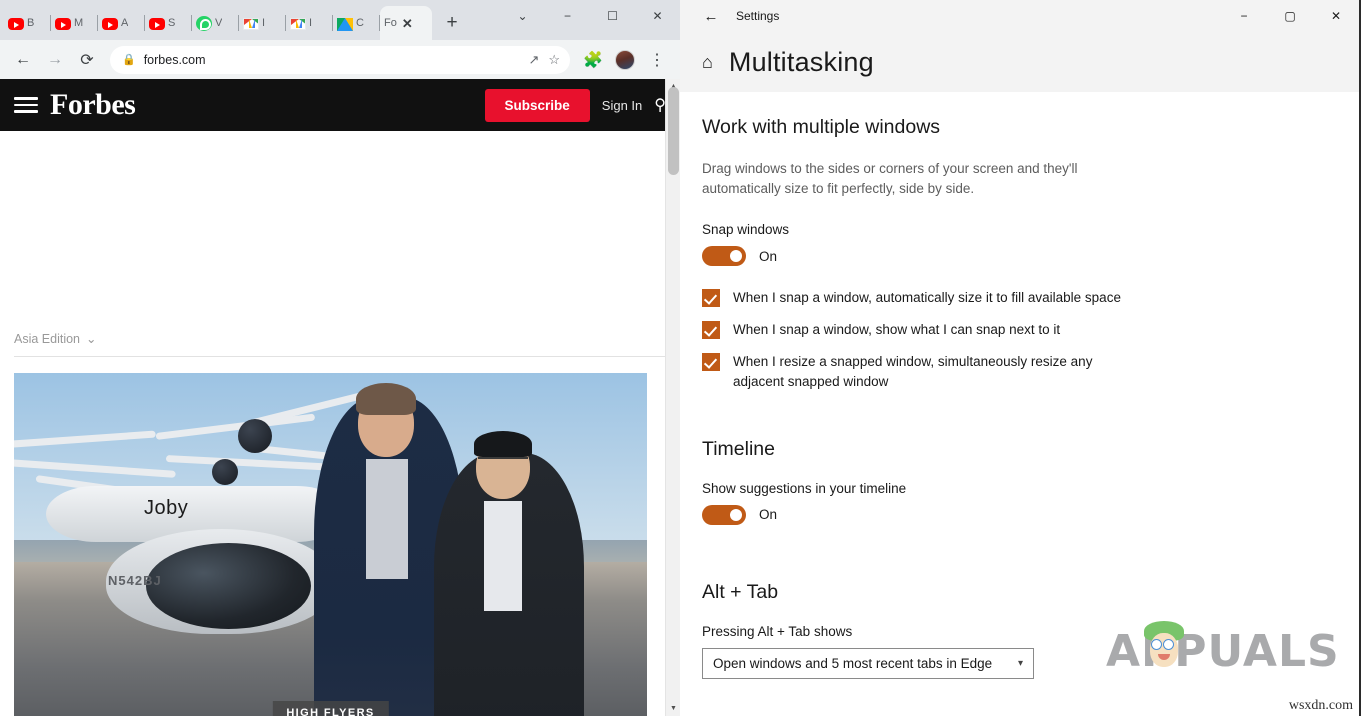  Describe the element at coordinates (804, 488) in the screenshot. I see `timeline-suggestions-label: Show suggestions in your timeline` at that location.